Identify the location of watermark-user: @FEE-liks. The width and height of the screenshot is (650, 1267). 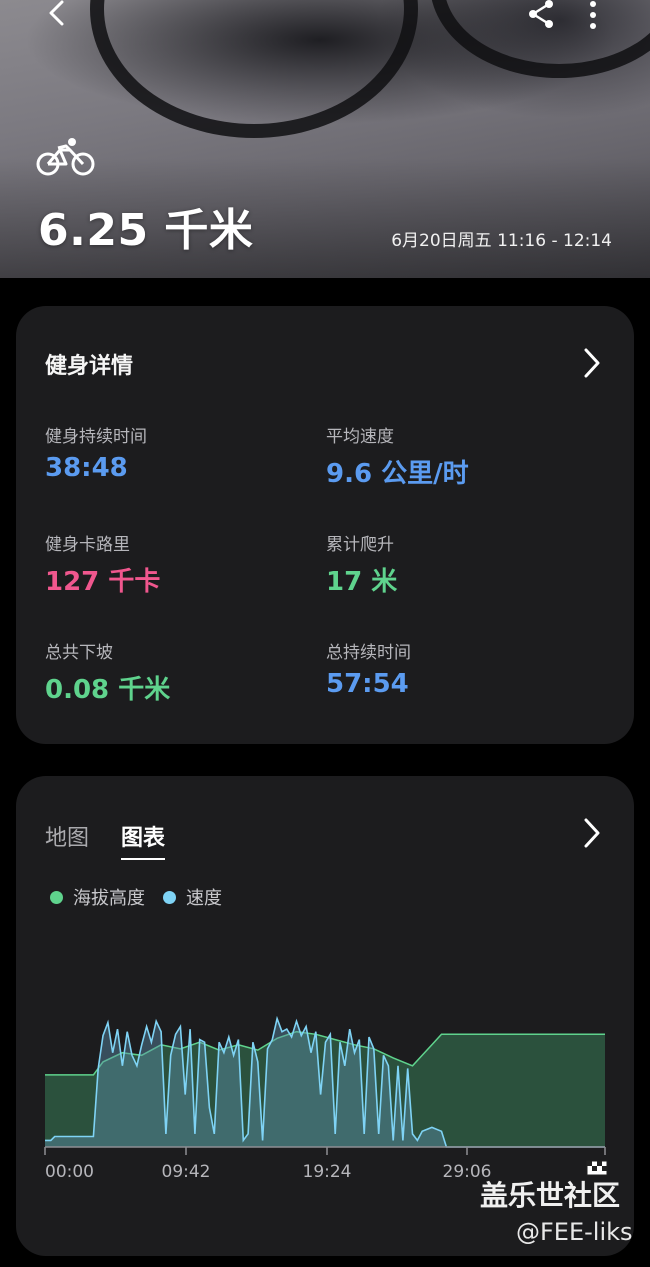
(574, 1232).